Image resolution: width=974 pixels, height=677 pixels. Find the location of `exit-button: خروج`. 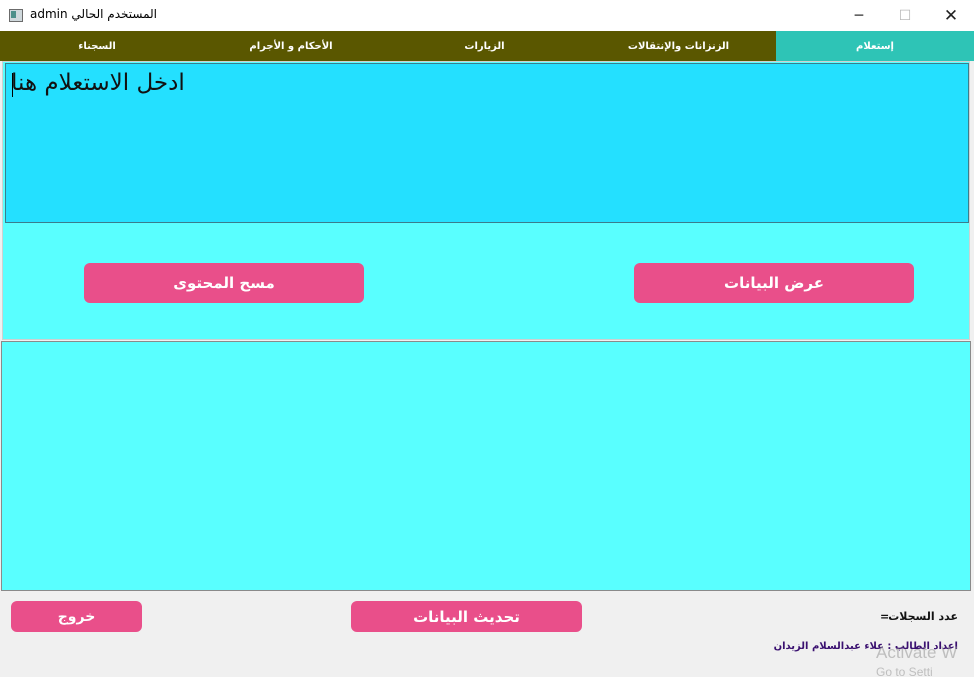

exit-button: خروج is located at coordinates (76, 616).